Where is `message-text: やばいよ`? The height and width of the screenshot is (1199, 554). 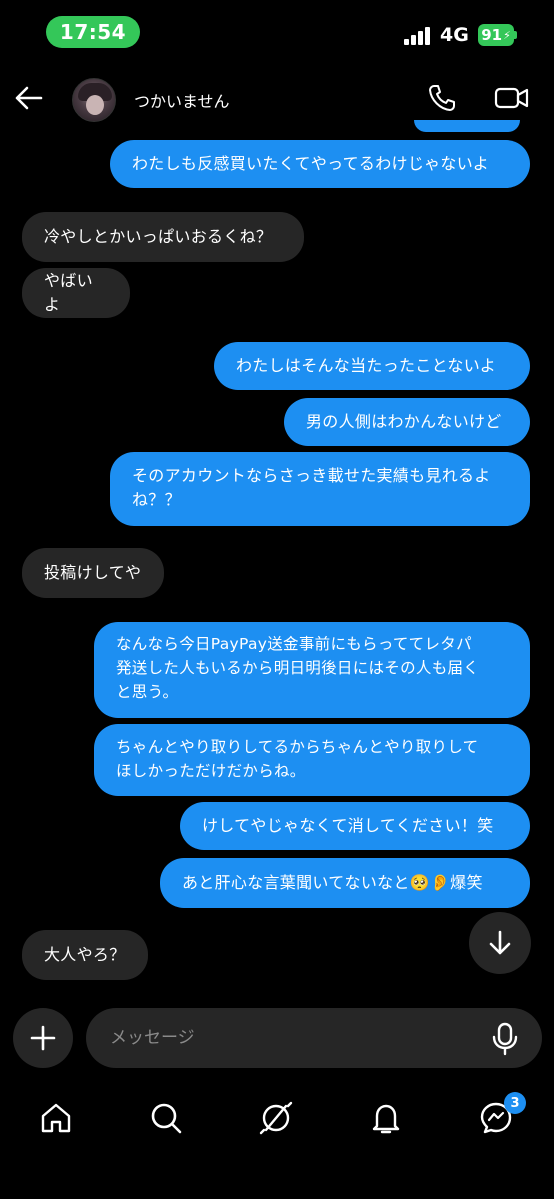
message-text: やばいよ is located at coordinates (68, 292).